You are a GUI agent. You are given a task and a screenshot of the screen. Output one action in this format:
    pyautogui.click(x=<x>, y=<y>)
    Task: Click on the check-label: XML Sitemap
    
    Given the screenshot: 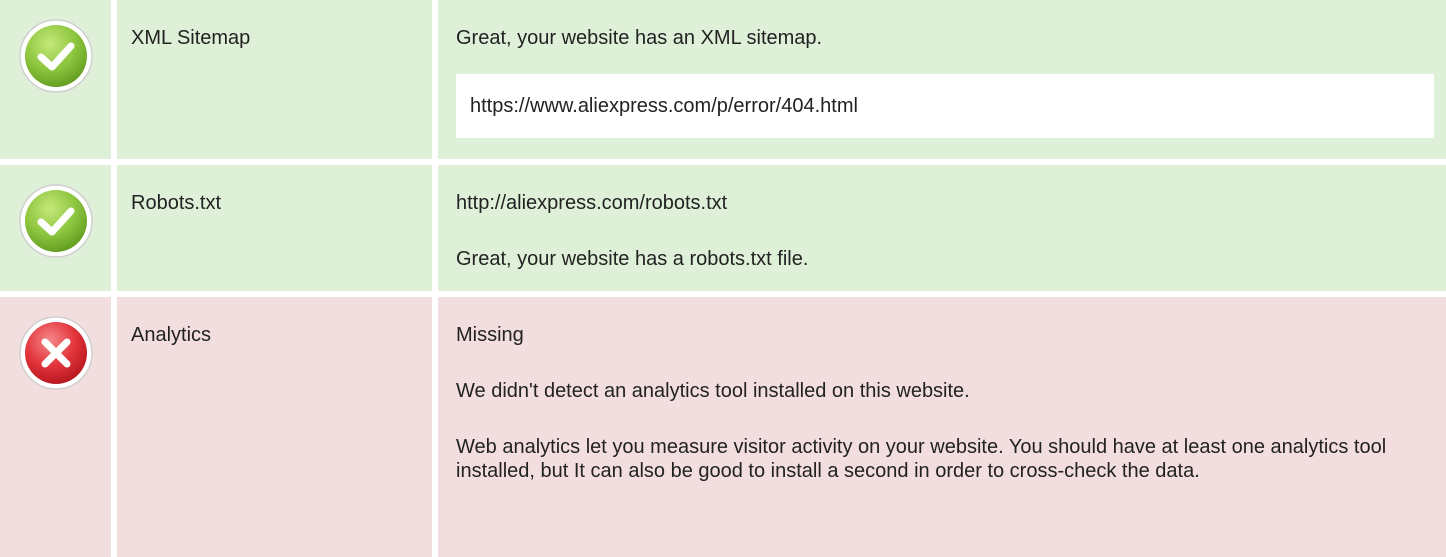 What is the action you would take?
    pyautogui.click(x=274, y=79)
    